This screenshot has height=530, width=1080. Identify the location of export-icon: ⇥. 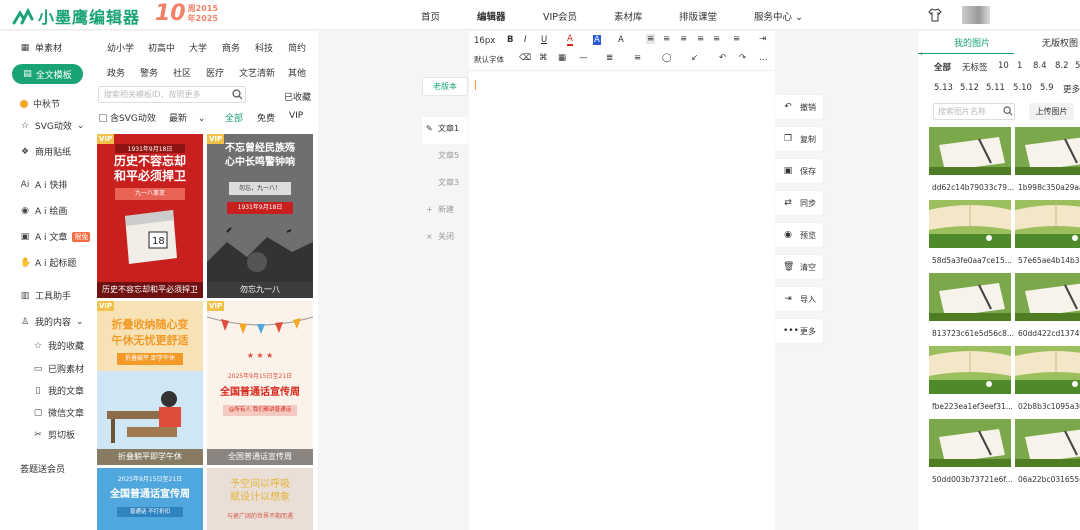
(762, 39).